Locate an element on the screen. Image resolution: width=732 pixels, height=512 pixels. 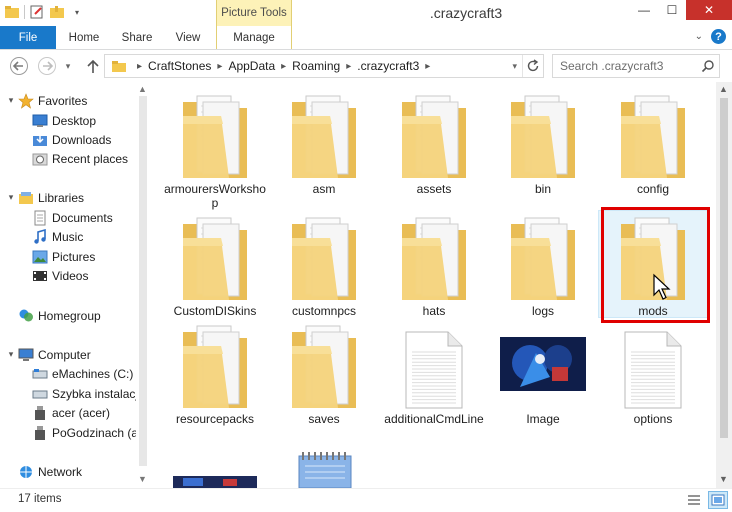
nav-item-music: Music is located at coordinates (57, 236).